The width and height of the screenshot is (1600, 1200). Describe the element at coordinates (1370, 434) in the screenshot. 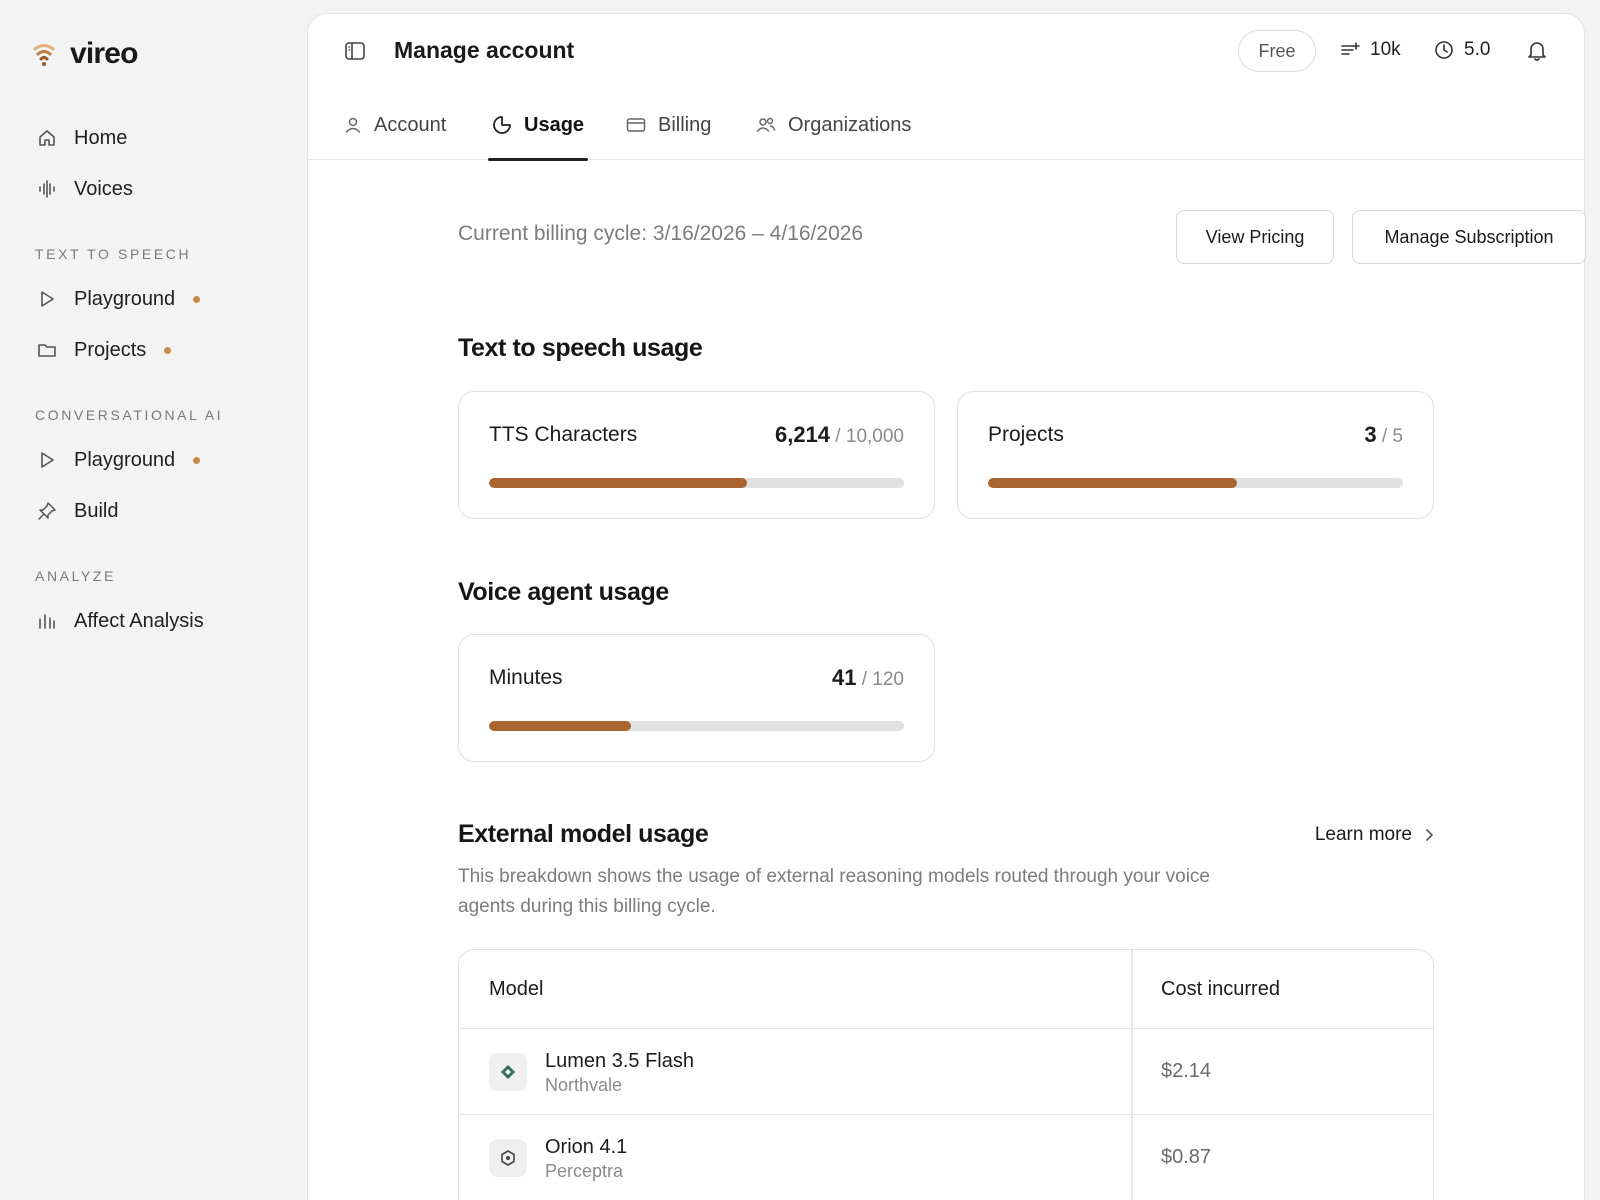

I see `usage-used: 3` at that location.